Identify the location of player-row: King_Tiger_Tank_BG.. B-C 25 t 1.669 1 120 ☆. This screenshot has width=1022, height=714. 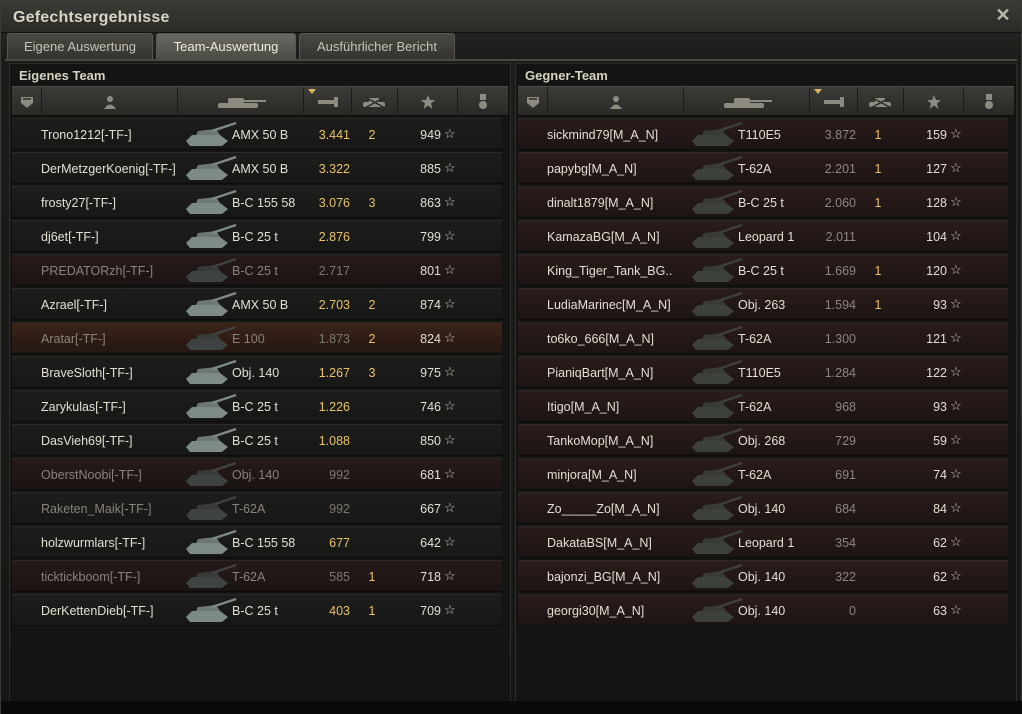
(763, 270).